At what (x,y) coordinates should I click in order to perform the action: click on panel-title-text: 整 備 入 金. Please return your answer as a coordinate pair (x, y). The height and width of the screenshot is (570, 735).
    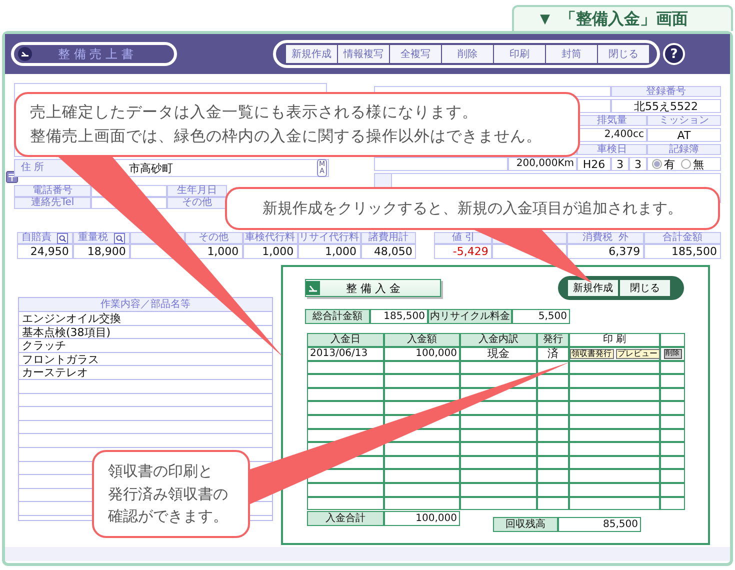
    Looking at the image, I should click on (373, 288).